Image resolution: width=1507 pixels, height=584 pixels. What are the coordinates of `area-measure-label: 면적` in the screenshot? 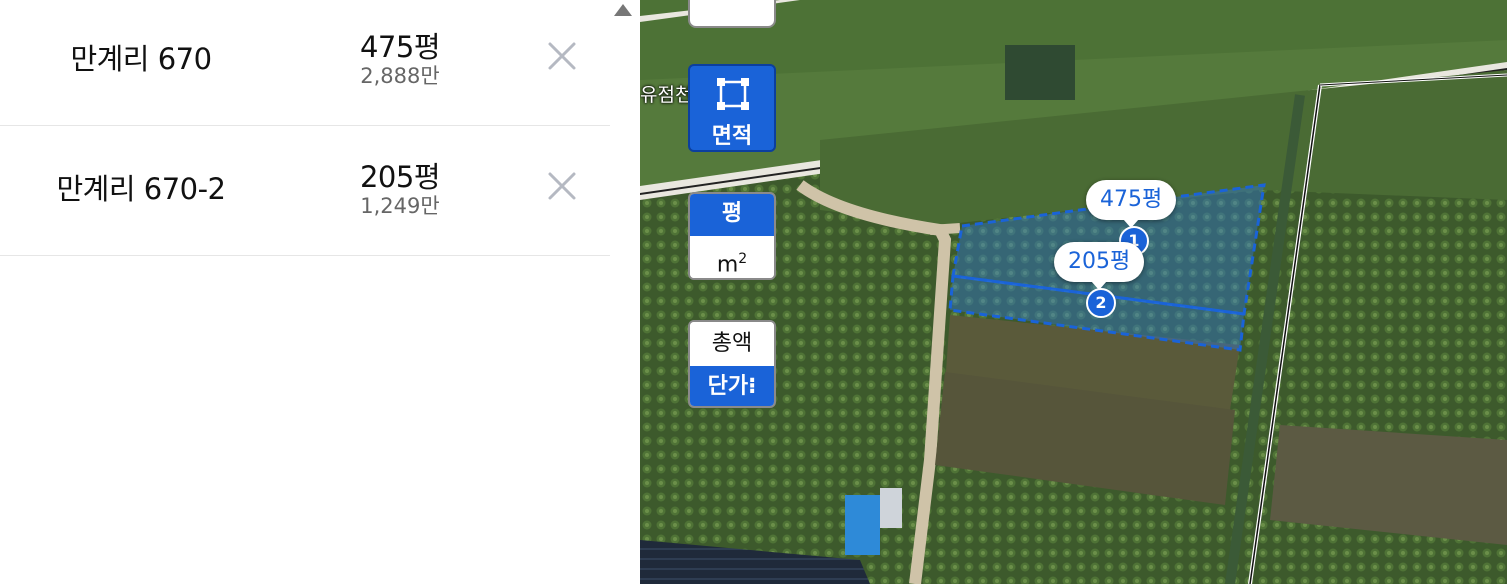 It's located at (732, 136).